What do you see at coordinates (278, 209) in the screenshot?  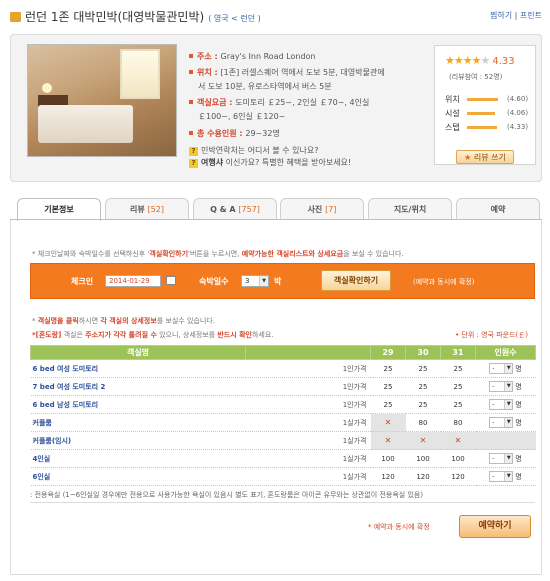 I see `tab-bar: 기본정보 리뷰 [52] Q & A [757] 사진 [7] 지도/위치 예약` at bounding box center [278, 209].